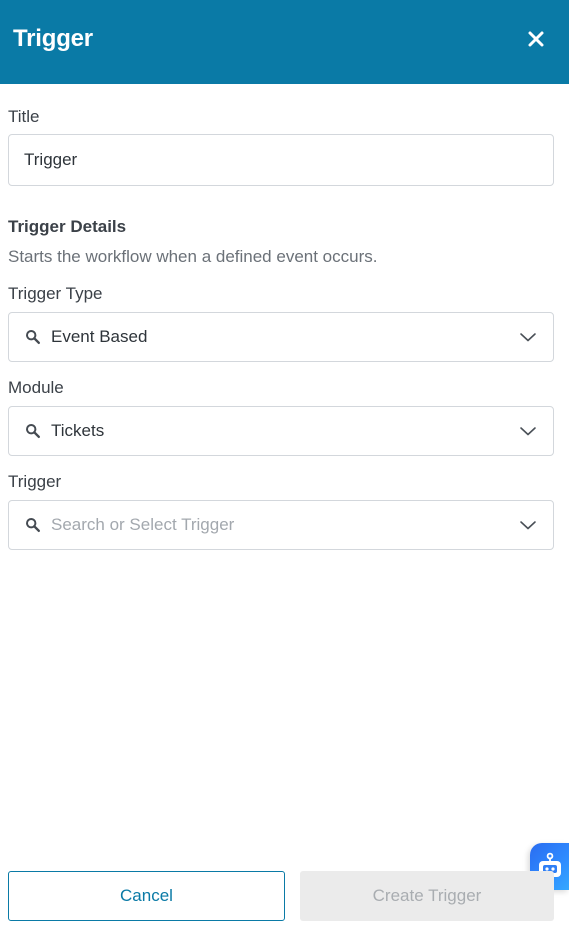 This screenshot has width=569, height=938. I want to click on trigger-label: Trigger, so click(35, 481).